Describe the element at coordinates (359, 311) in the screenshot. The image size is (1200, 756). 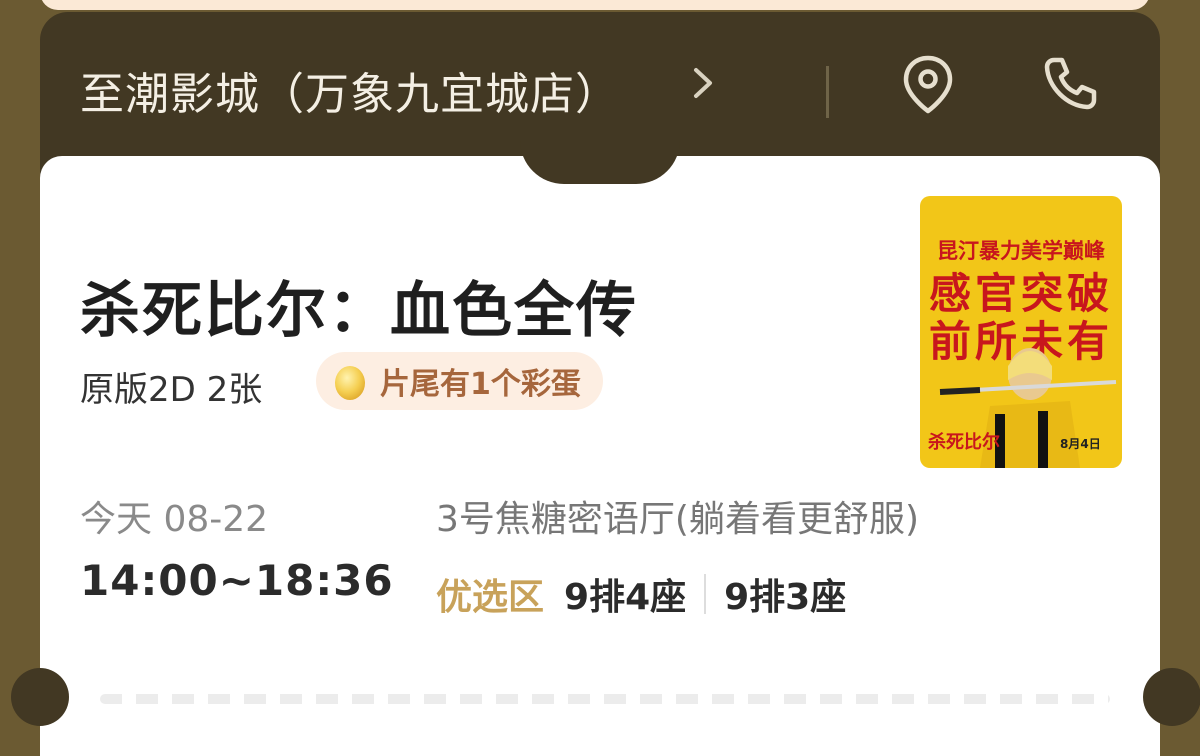
I see `movie-title: 杀死比尔：血色全传` at that location.